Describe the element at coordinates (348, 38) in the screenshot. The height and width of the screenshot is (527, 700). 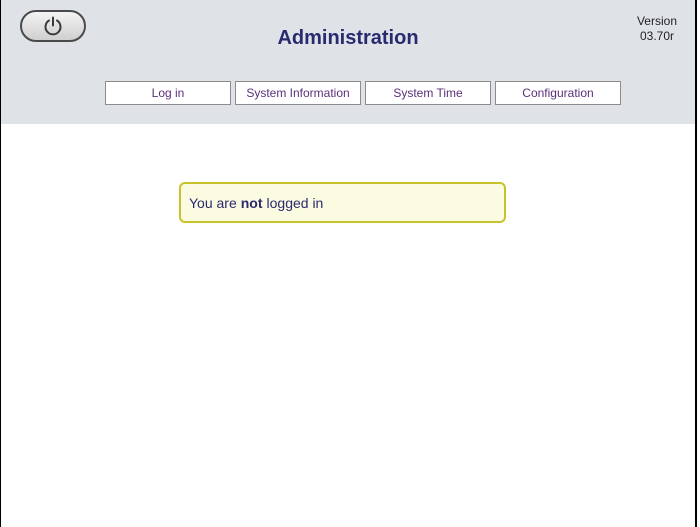
I see `page-title: Administration` at that location.